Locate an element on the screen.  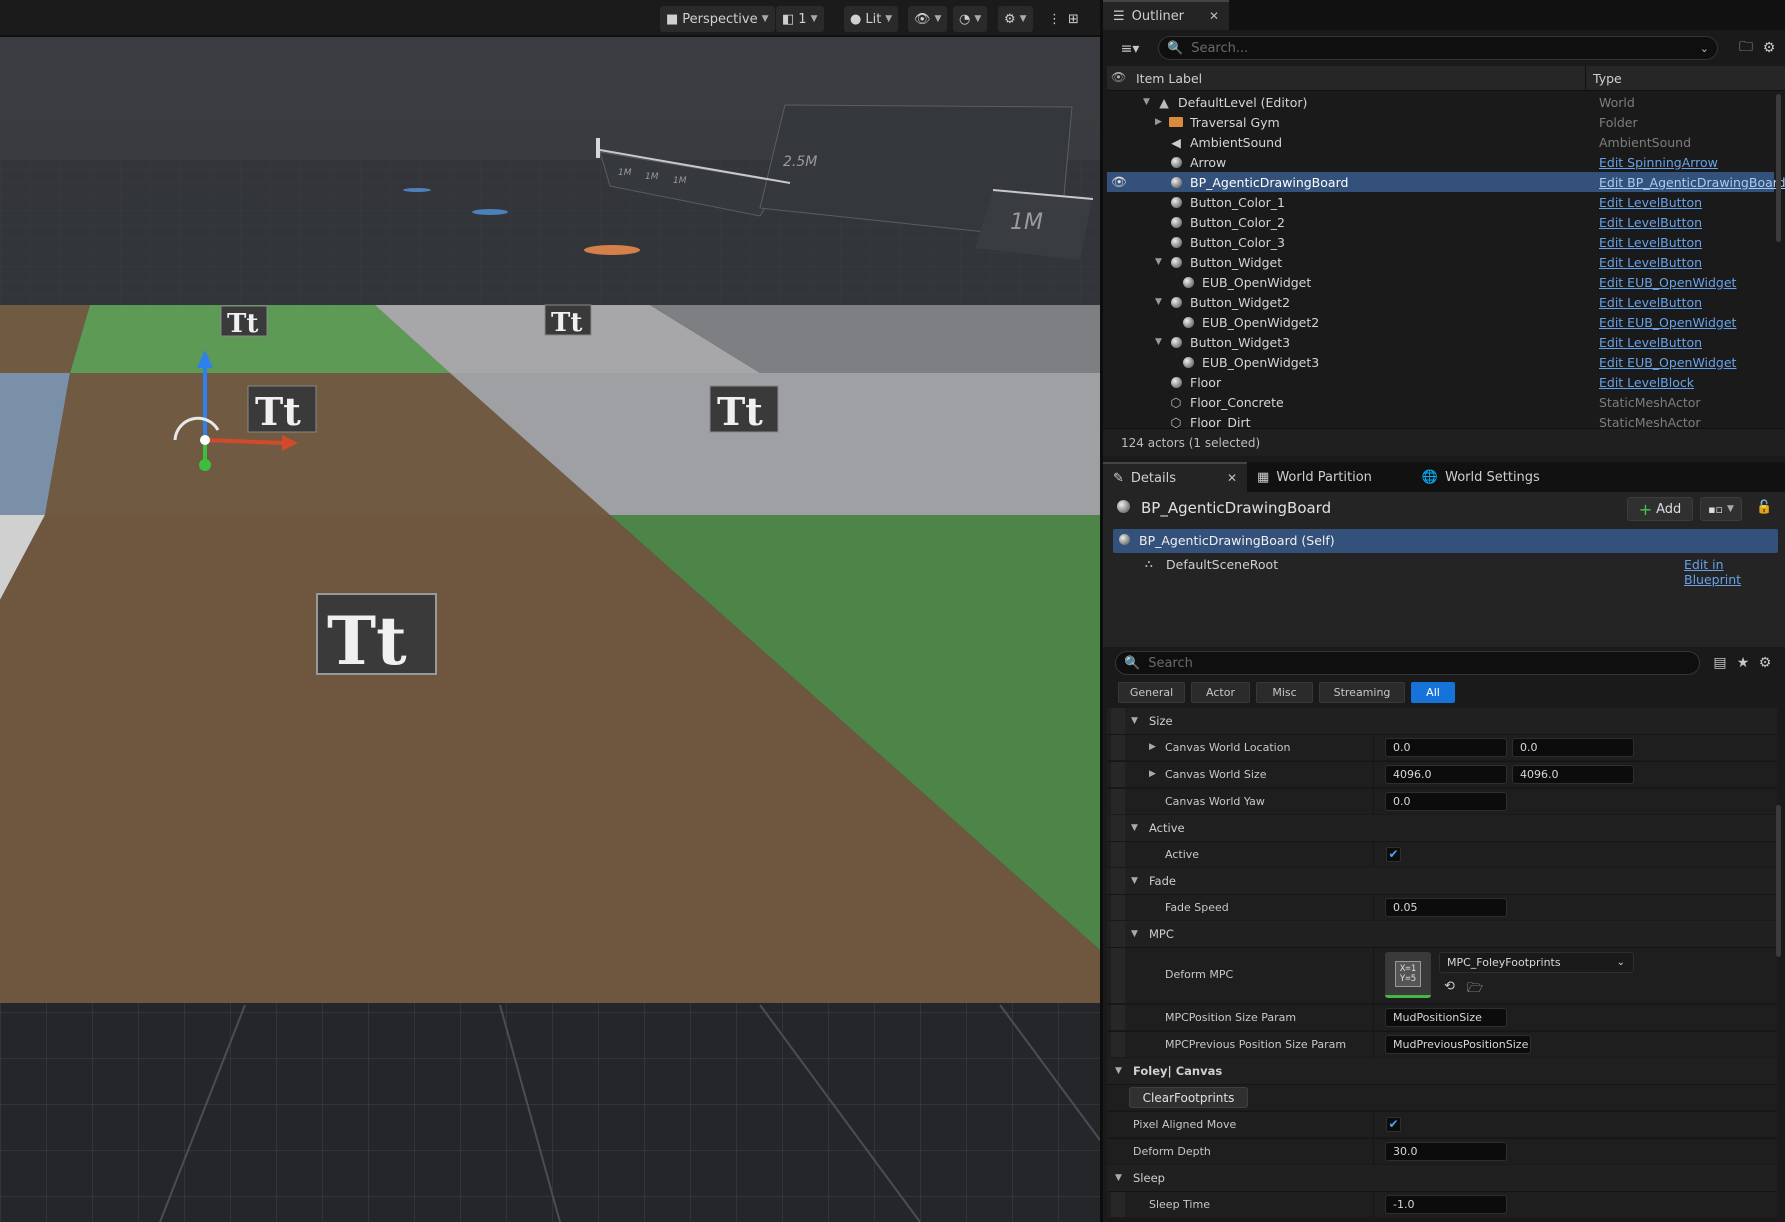
tab-world-settings: 🌐 World Settings is located at coordinates (1481, 477).